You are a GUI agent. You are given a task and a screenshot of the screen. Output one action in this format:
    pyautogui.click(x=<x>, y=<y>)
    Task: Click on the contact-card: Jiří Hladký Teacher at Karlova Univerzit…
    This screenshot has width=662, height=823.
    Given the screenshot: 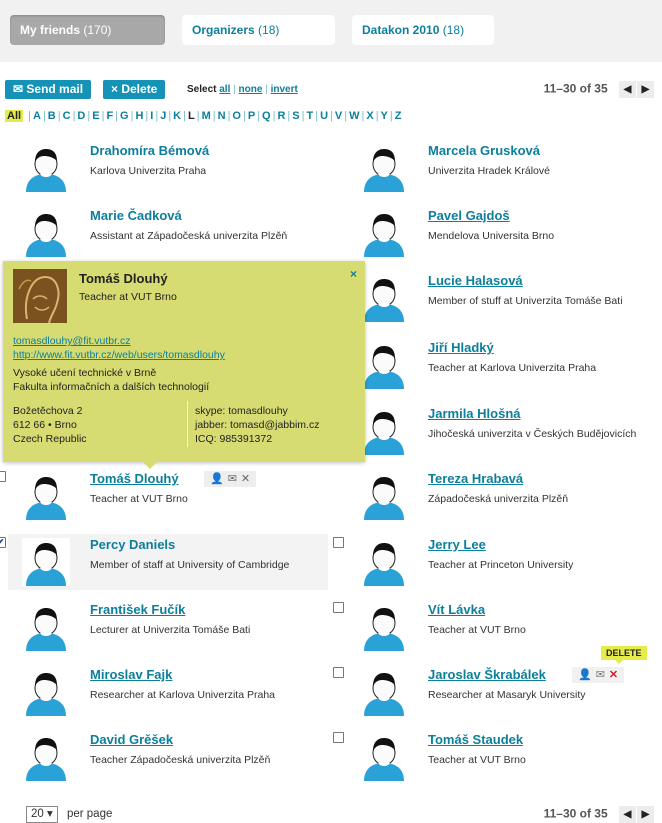 What is the action you would take?
    pyautogui.click(x=504, y=365)
    